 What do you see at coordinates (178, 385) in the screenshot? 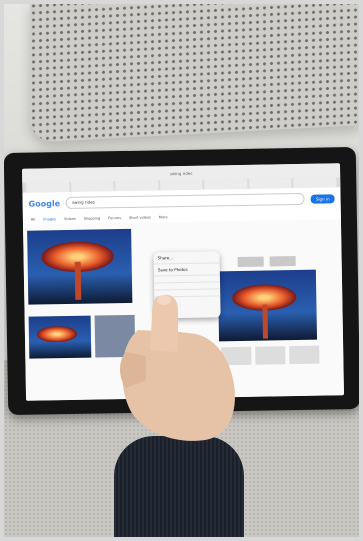
I see `hand-palm` at bounding box center [178, 385].